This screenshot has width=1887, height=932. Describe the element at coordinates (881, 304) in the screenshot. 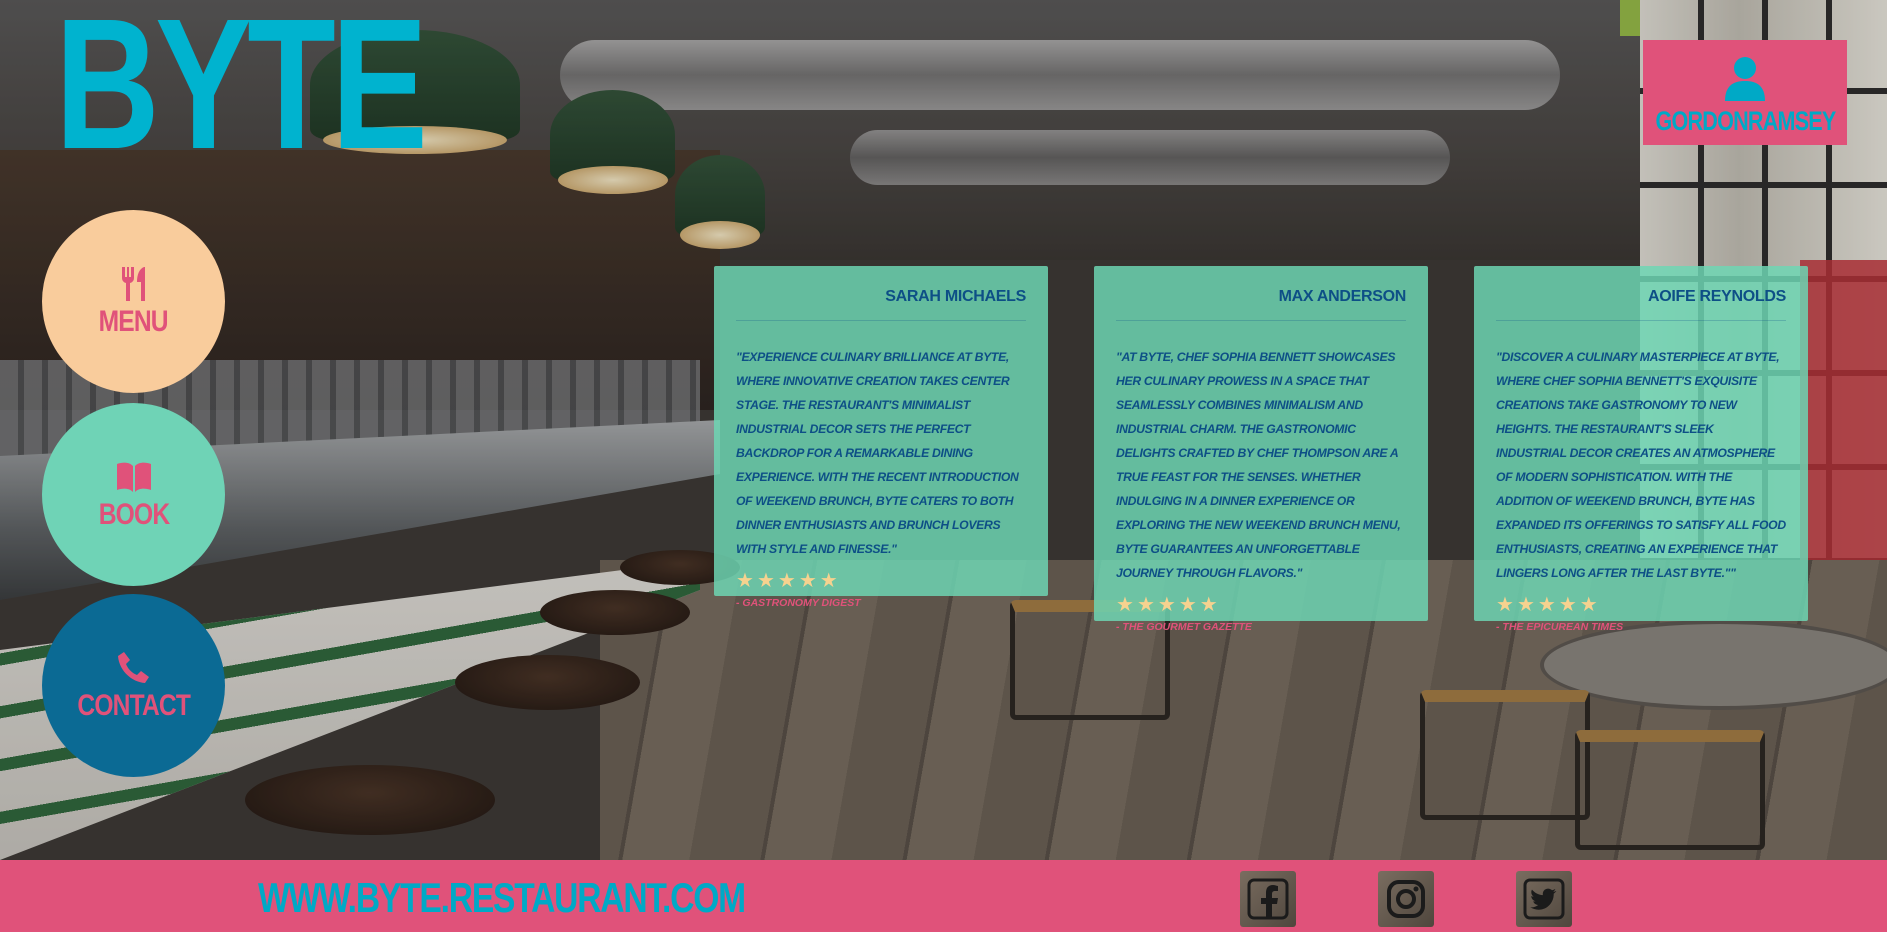

I see `reviewer-name: SARAH MICHAELS` at that location.